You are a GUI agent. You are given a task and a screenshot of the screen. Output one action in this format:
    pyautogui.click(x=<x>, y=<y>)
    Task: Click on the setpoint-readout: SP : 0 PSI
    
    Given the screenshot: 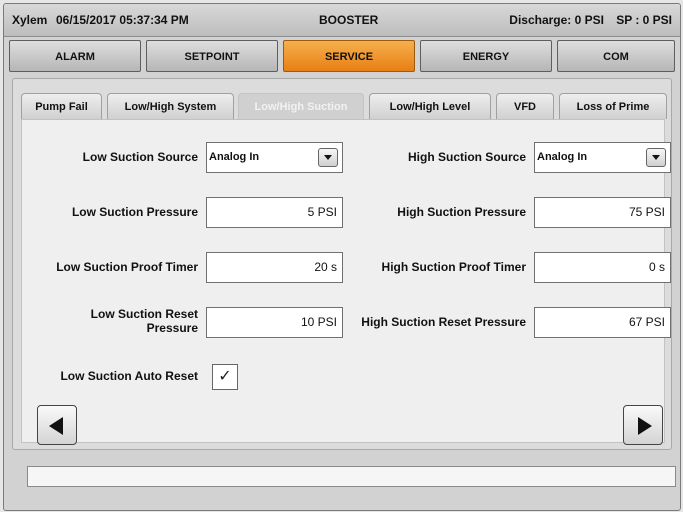 What is the action you would take?
    pyautogui.click(x=644, y=20)
    